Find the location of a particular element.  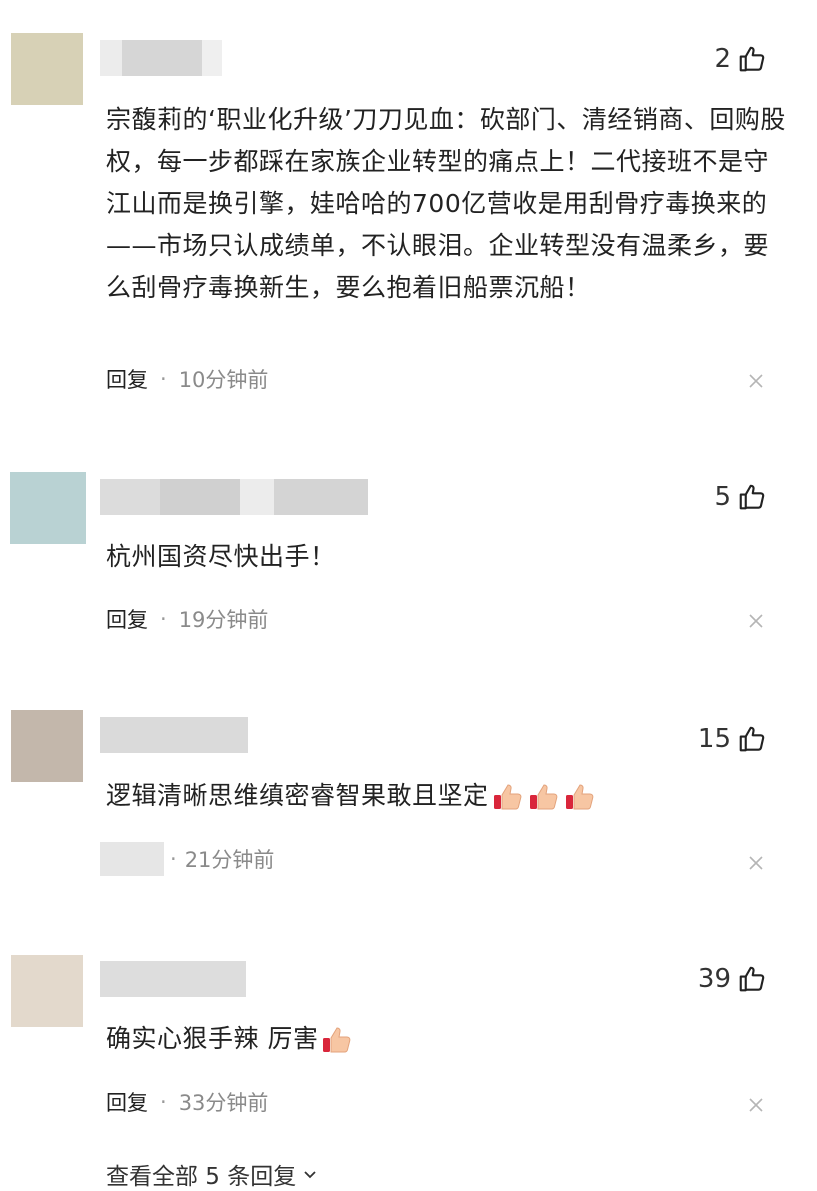

comment-time: 33分钟前 is located at coordinates (223, 1103).